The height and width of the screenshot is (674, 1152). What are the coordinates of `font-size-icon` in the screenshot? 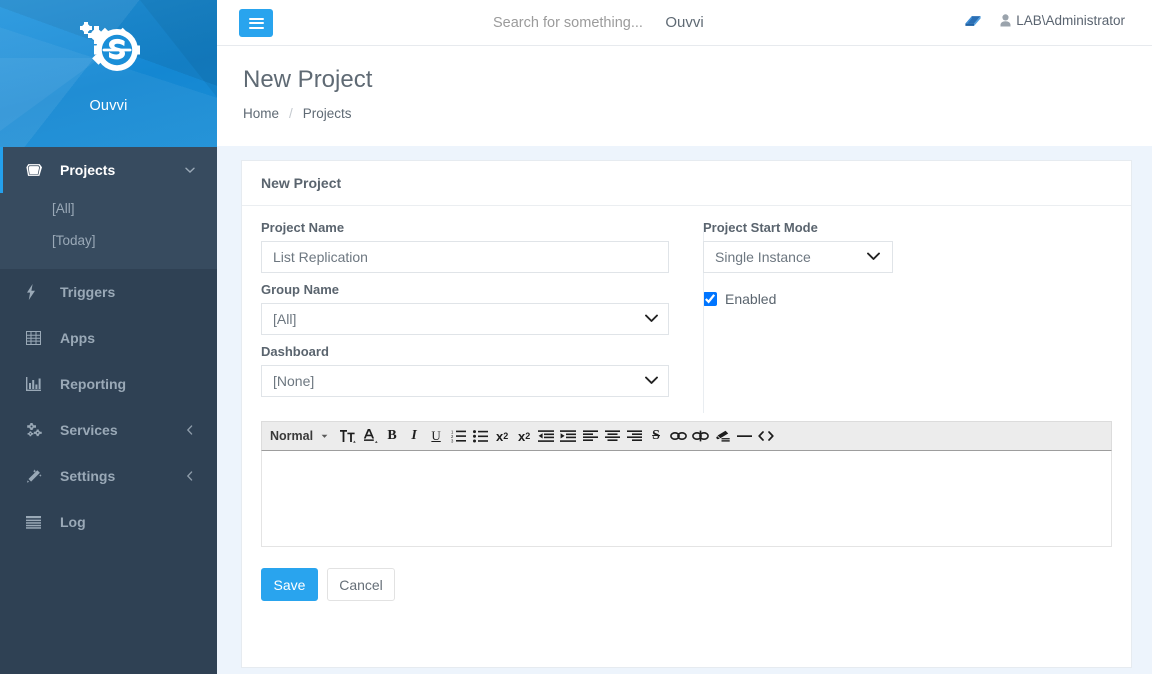 It's located at (348, 436).